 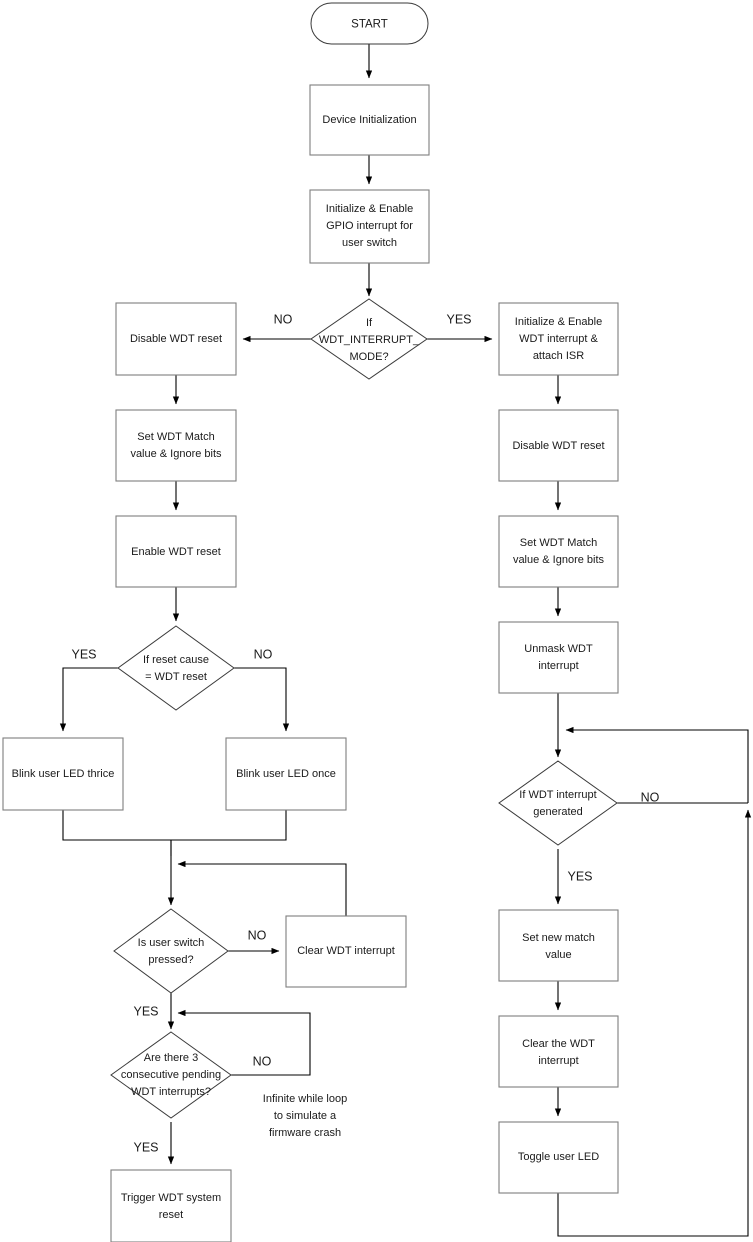 I want to click on node-set-wdt-match-right: Set WDT Match value & Ignore bits, so click(x=558, y=551).